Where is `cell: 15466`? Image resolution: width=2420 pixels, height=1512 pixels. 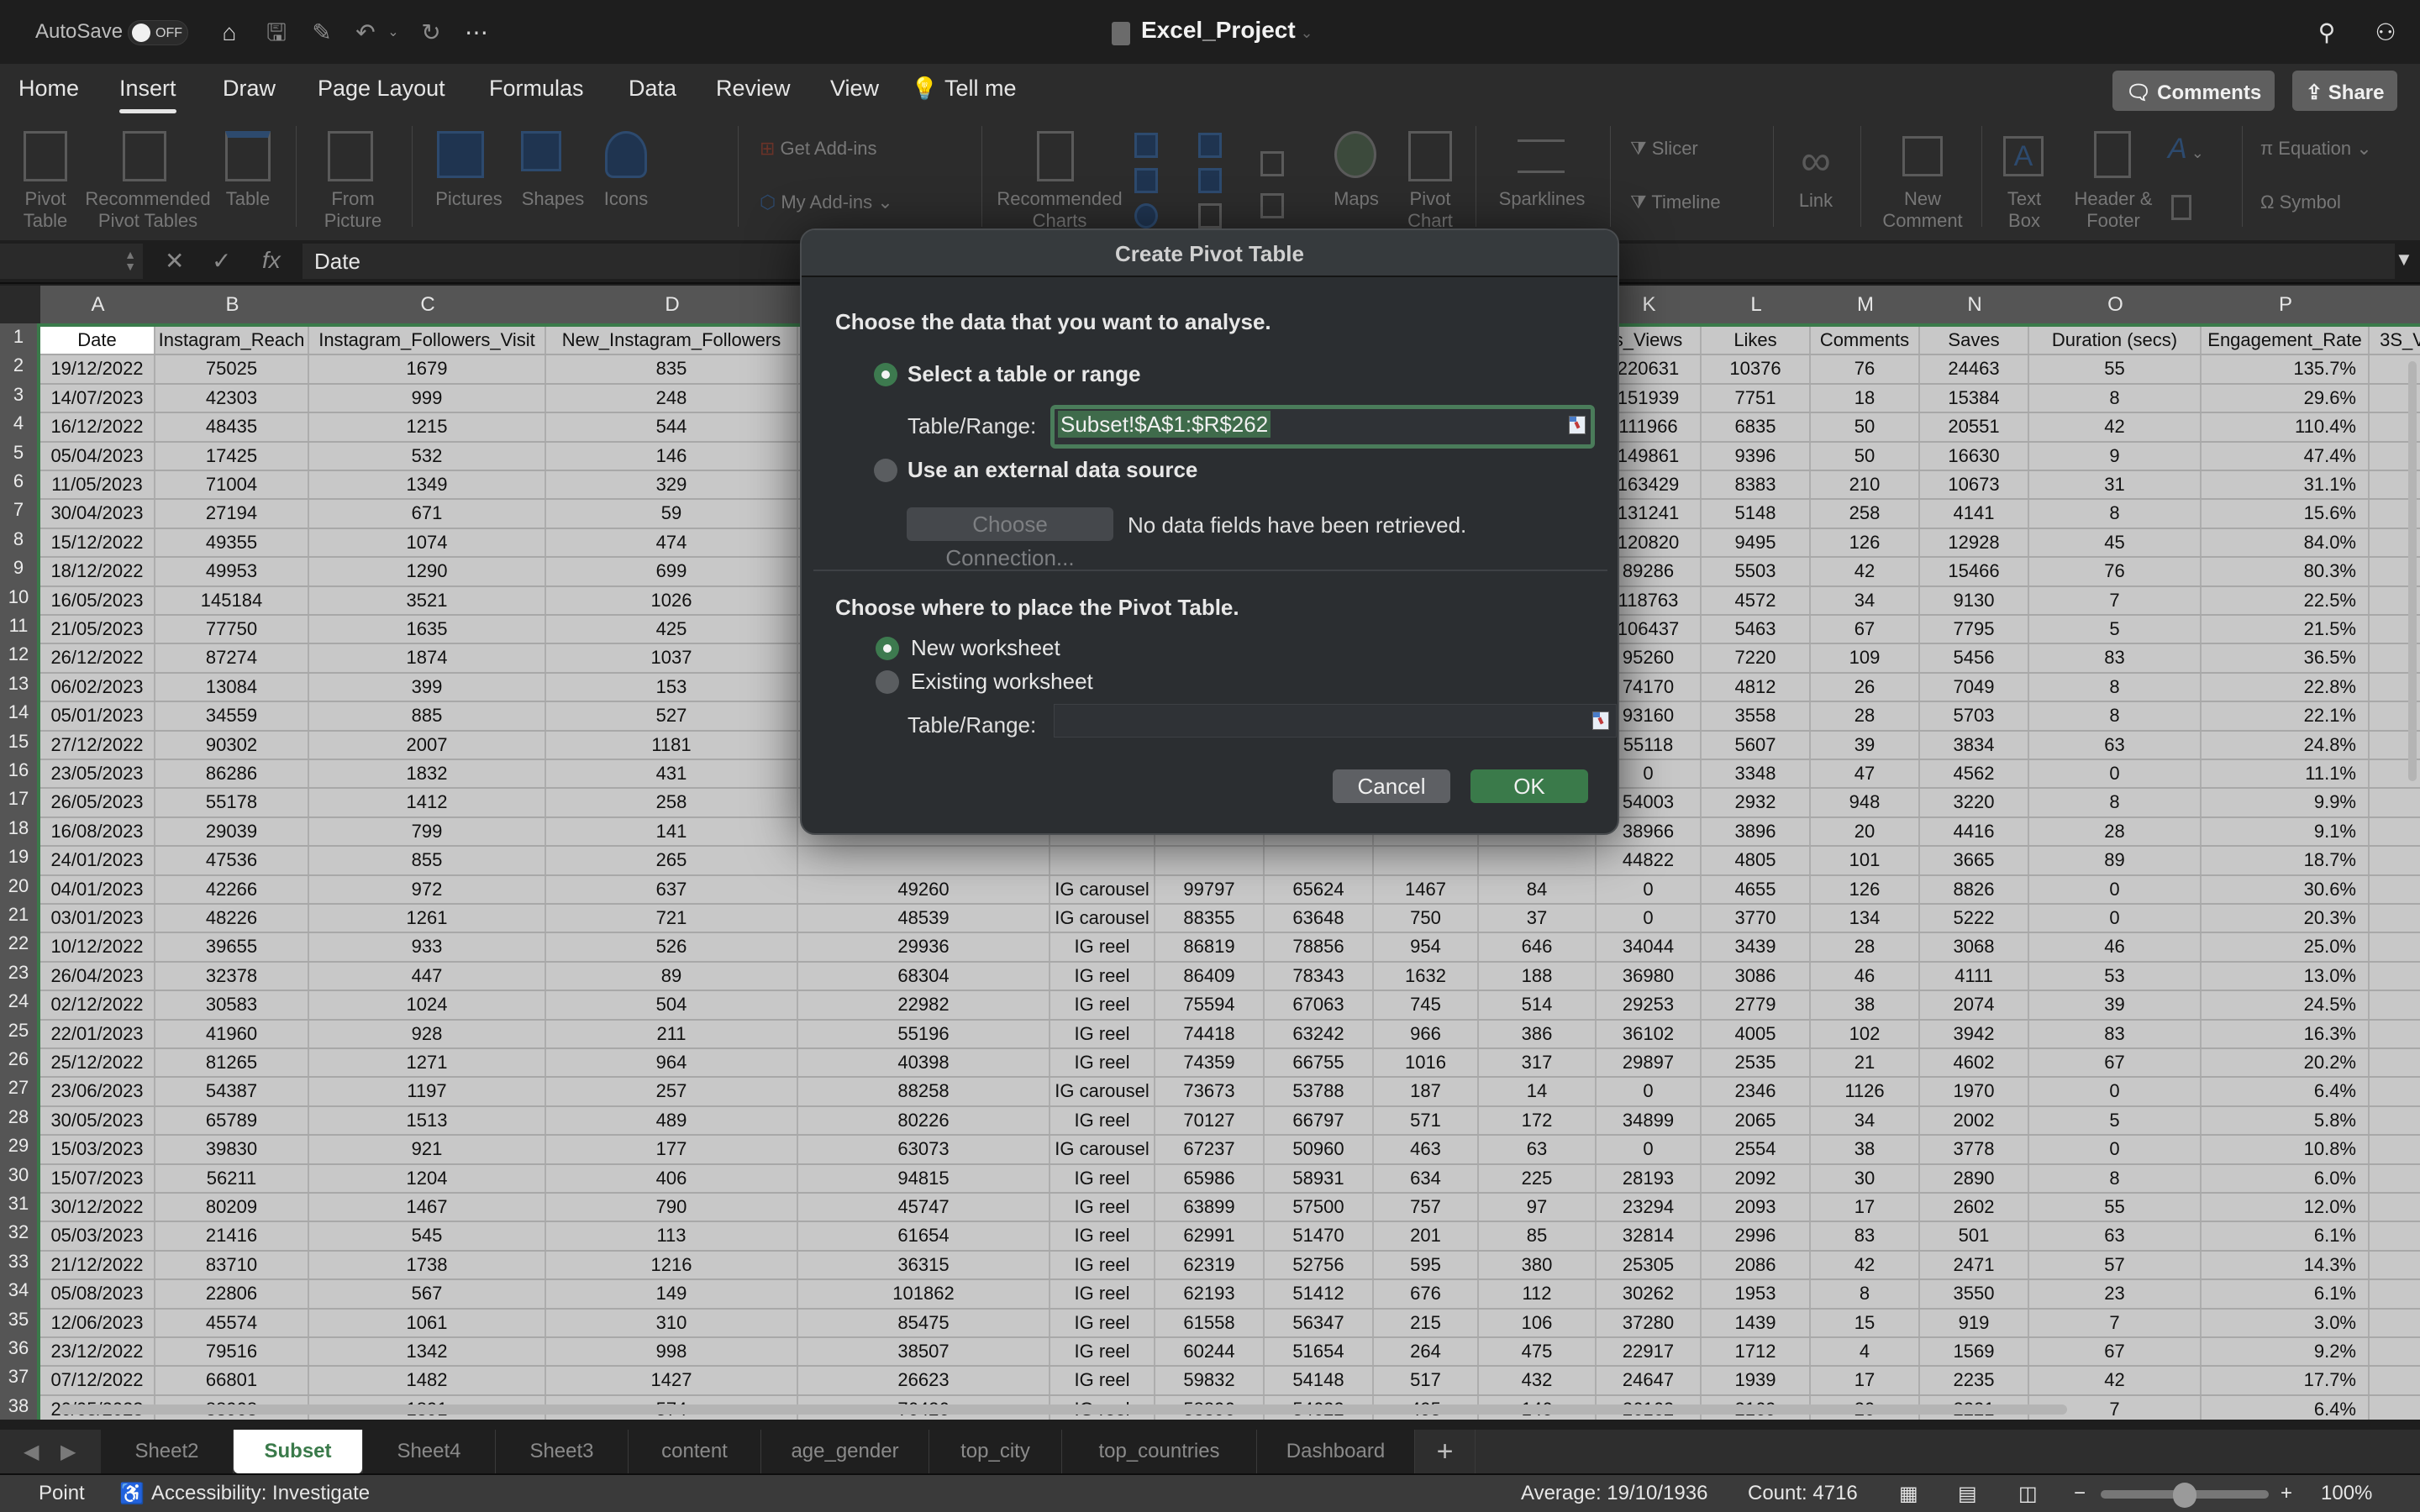 cell: 15466 is located at coordinates (1975, 571).